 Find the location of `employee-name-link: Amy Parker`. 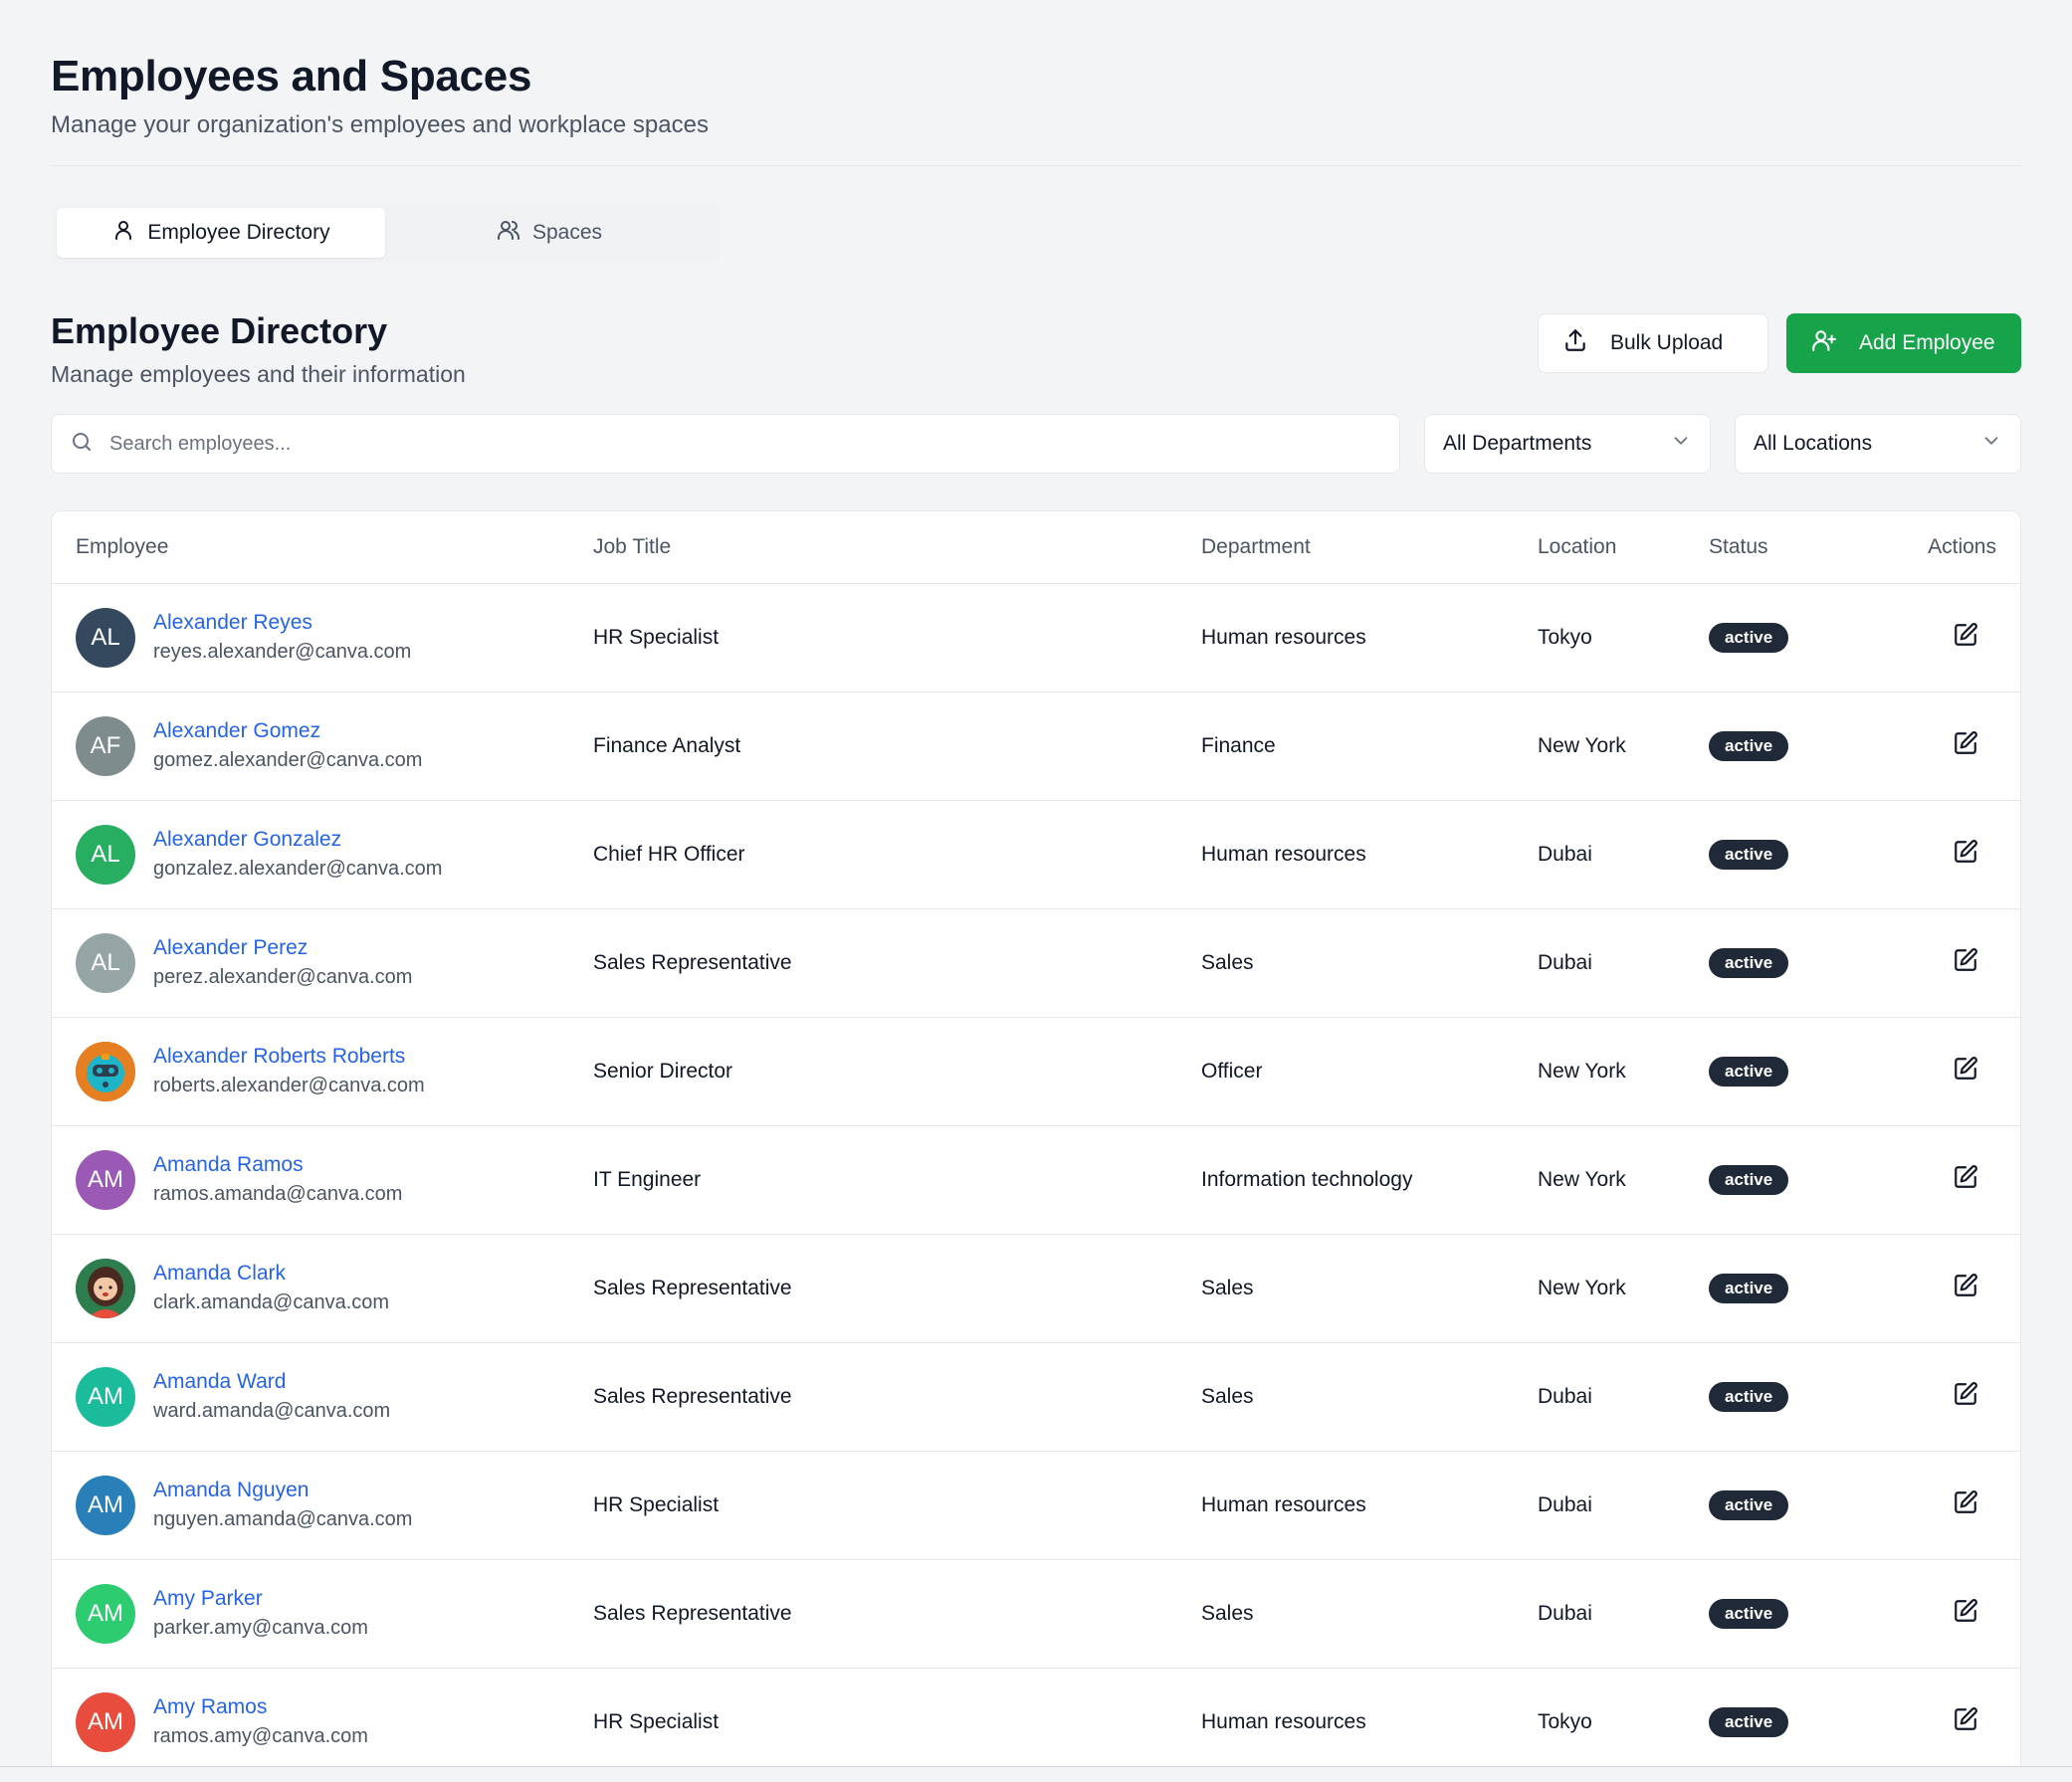

employee-name-link: Amy Parker is located at coordinates (260, 1599).